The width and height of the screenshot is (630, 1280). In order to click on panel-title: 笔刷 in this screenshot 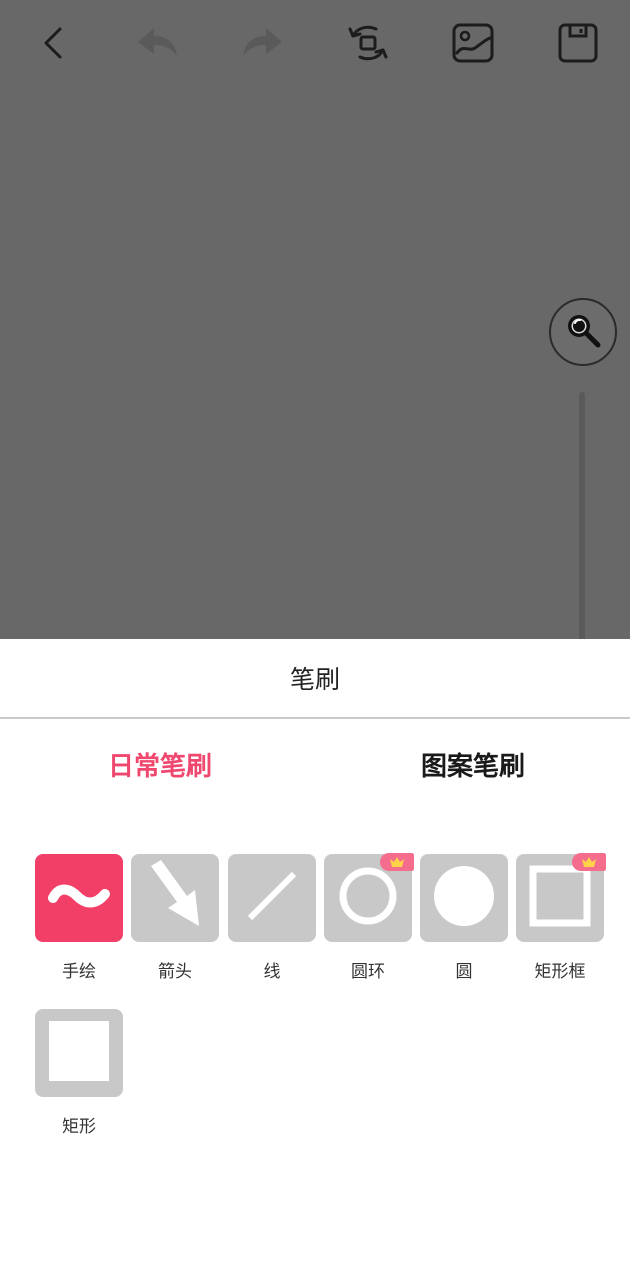, I will do `click(314, 679)`.